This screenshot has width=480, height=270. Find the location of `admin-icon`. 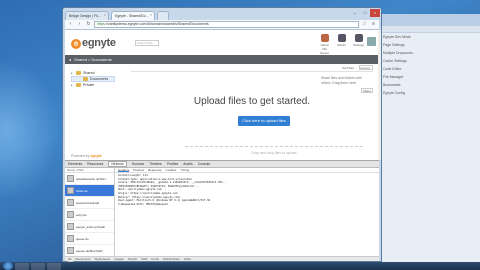

admin-icon is located at coordinates (341, 38).